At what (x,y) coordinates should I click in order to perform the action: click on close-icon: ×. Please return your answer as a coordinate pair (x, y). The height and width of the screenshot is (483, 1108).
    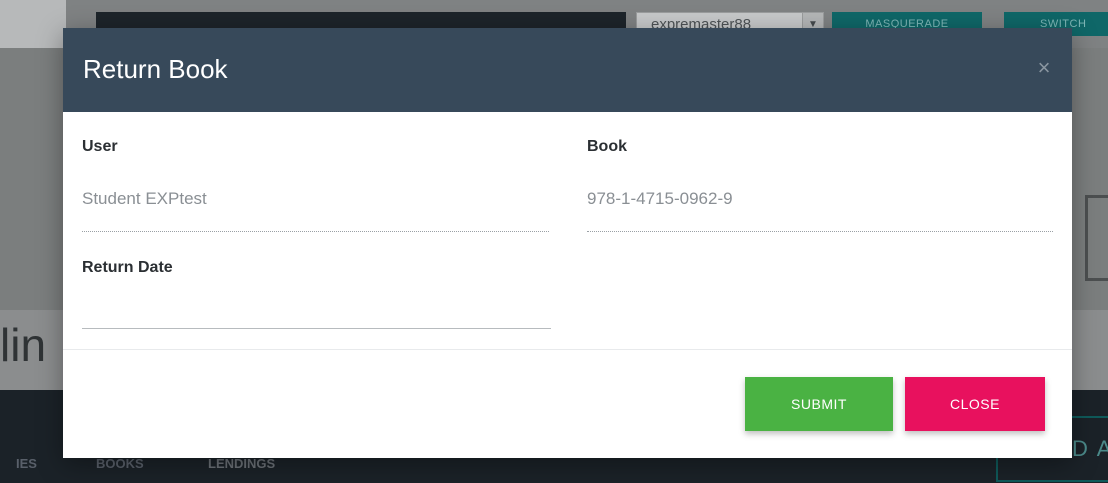
    Looking at the image, I should click on (1044, 68).